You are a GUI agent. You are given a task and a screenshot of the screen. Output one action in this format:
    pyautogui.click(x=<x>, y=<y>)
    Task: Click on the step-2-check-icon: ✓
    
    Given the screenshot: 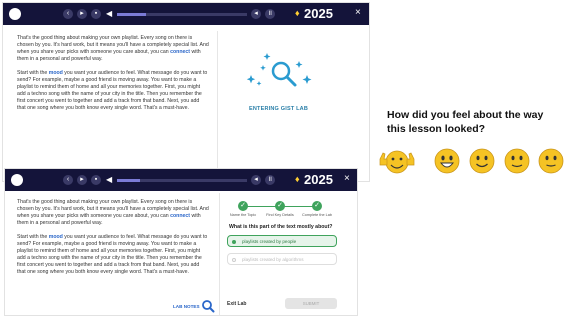 What is the action you would take?
    pyautogui.click(x=280, y=206)
    